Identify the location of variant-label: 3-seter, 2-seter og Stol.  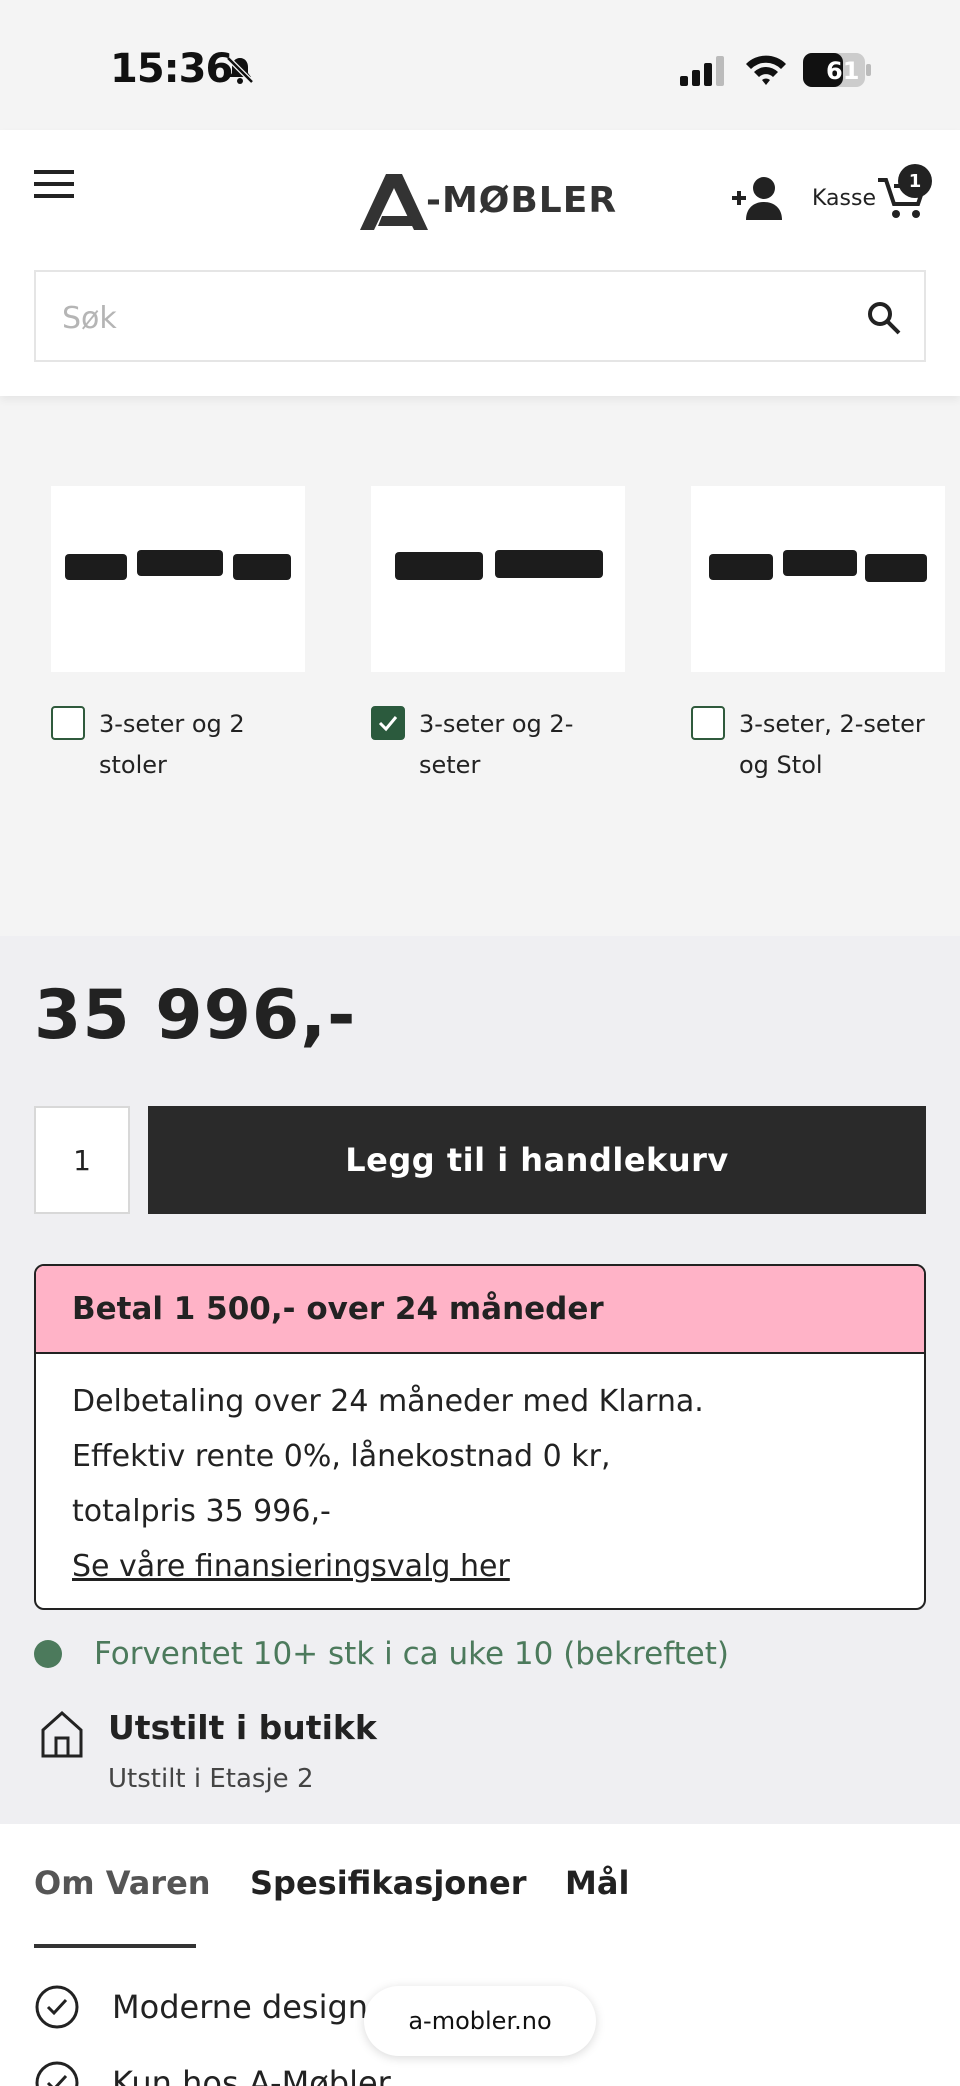
(832, 744).